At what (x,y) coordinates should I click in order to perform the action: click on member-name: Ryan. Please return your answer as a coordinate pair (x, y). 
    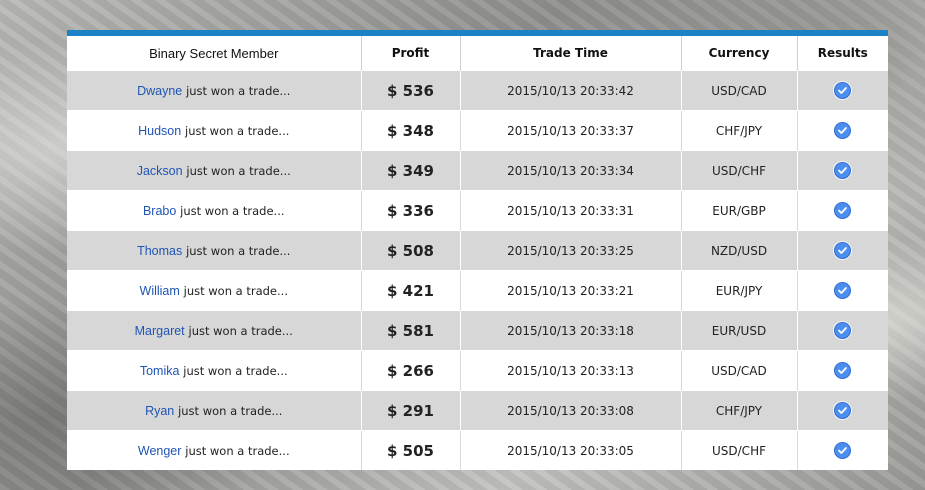
    Looking at the image, I should click on (159, 411).